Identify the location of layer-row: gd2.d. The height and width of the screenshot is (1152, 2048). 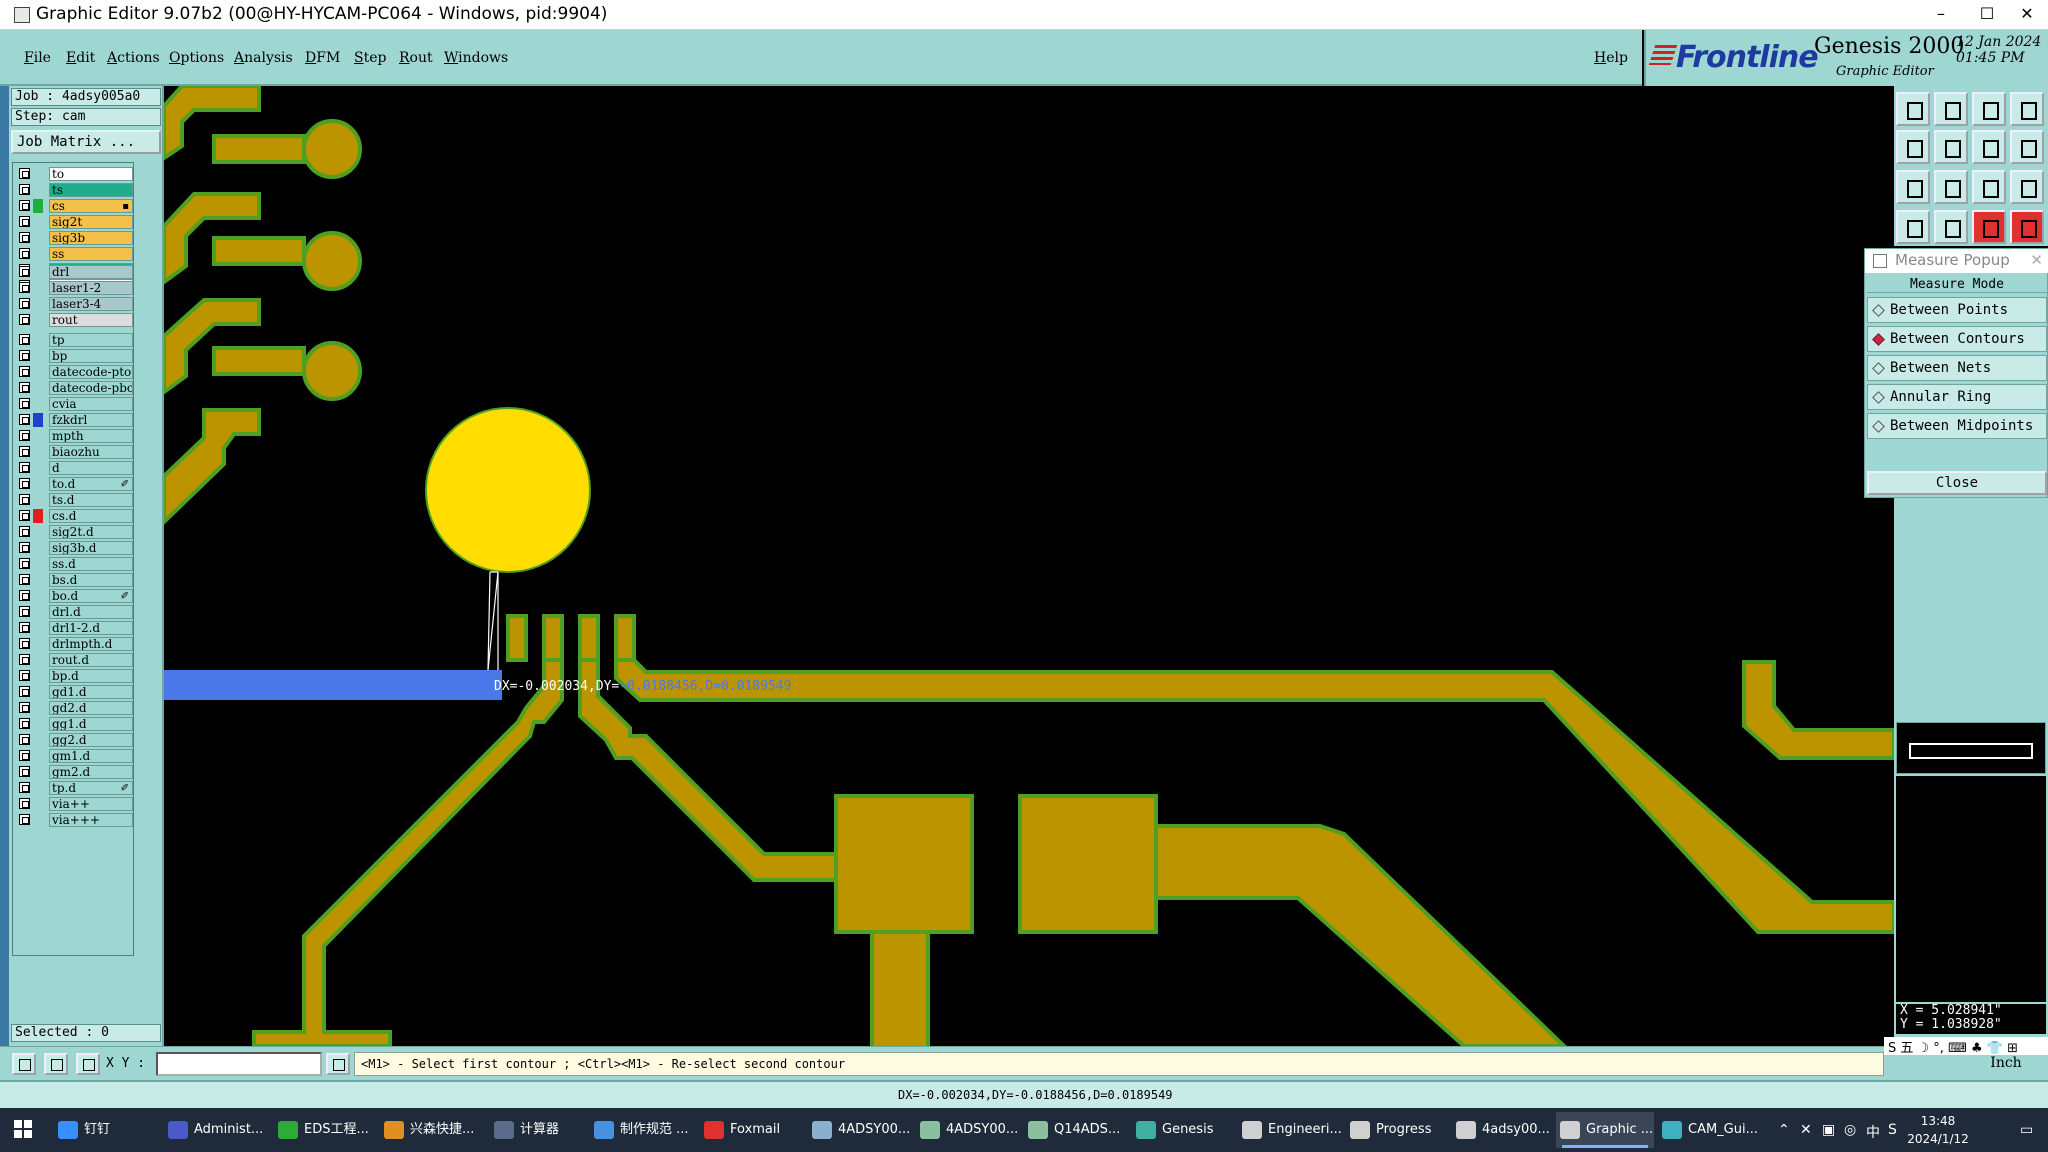
(74, 708).